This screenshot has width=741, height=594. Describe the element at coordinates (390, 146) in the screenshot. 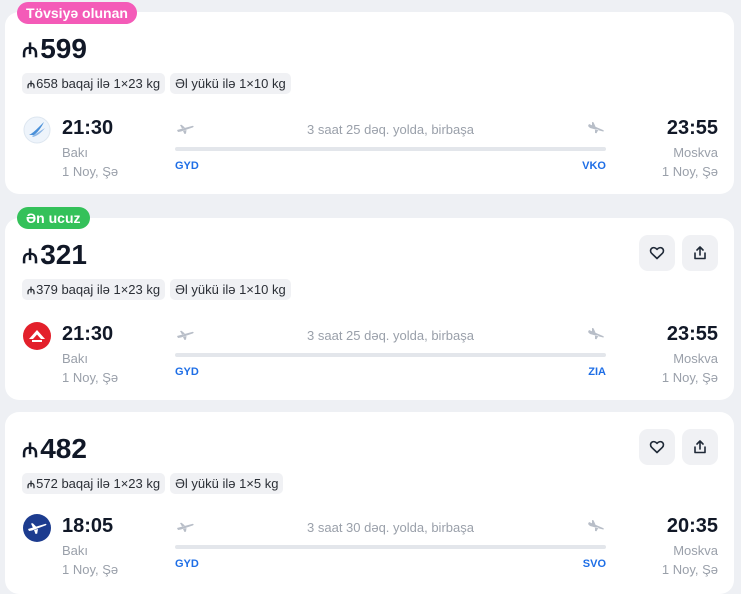

I see `route: 3 saat 25 dəq. yolda, birbaşa GYD VKO` at that location.